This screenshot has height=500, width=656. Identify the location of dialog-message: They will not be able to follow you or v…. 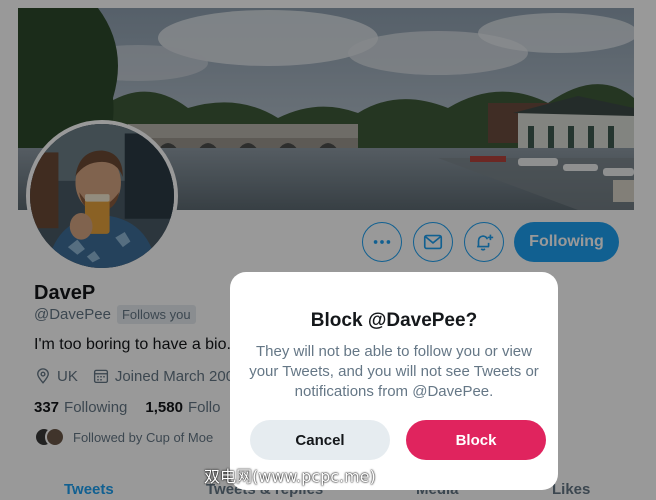
(394, 371).